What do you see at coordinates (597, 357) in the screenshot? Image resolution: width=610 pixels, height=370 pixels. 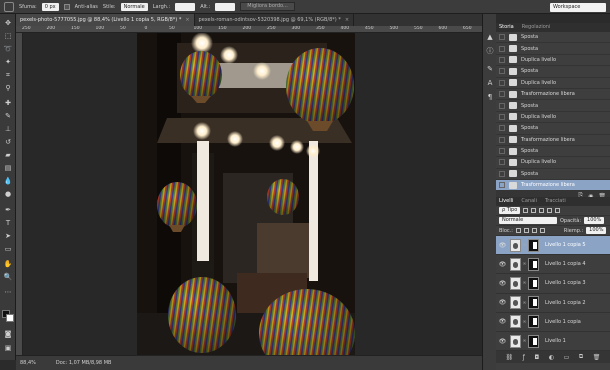 I see `trash-icon: 🗑` at bounding box center [597, 357].